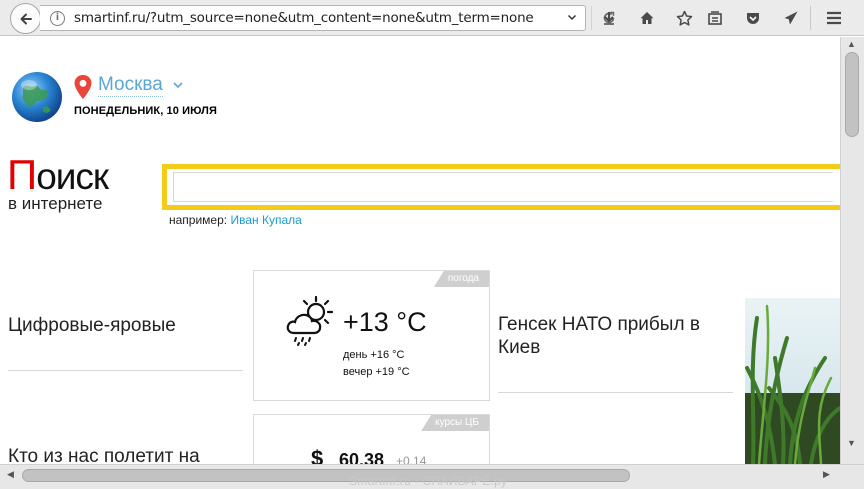 This screenshot has height=489, width=864. I want to click on scroll-left-arrow-icon: ◀, so click(10, 474).